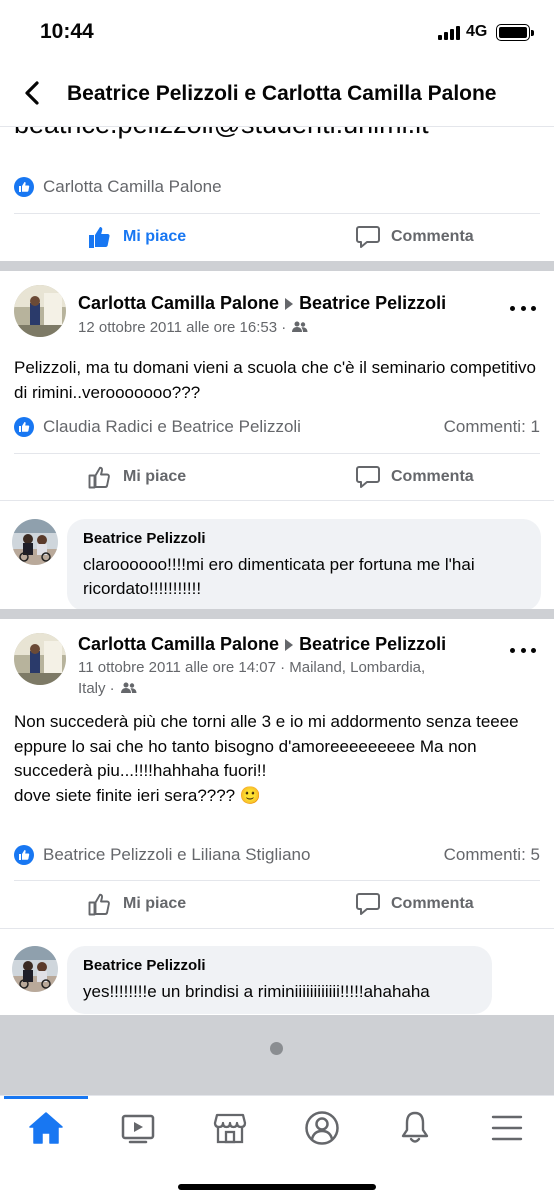 The image size is (554, 1200). What do you see at coordinates (492, 427) in the screenshot?
I see `comment-count: Commenti: 1` at bounding box center [492, 427].